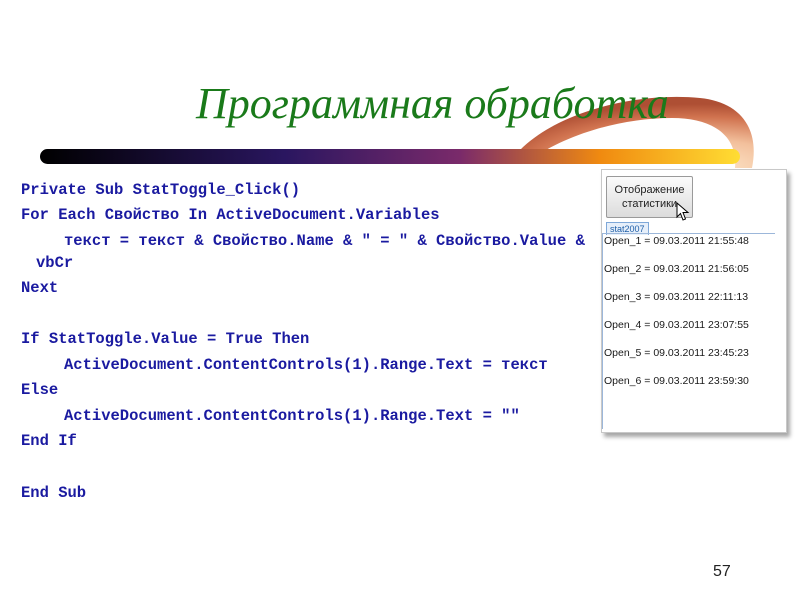 This screenshot has width=800, height=600. Describe the element at coordinates (165, 339) in the screenshot. I see `code-line-5: If StatToggle.Value = True Then` at that location.